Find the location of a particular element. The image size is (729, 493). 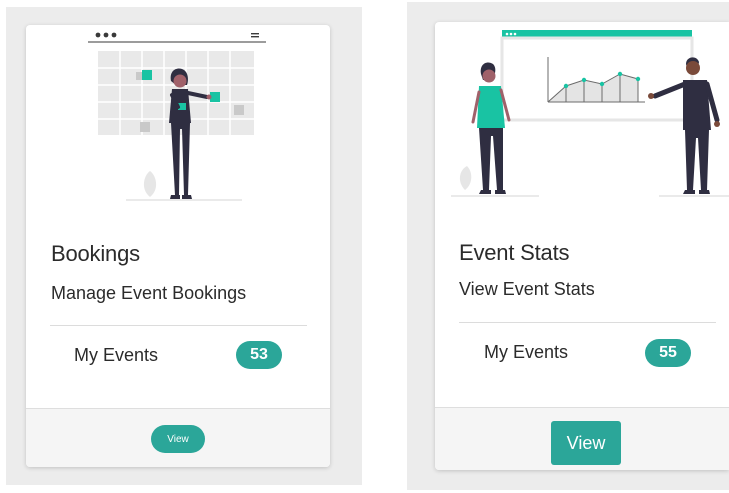

events-count-badge: 53 is located at coordinates (259, 355).